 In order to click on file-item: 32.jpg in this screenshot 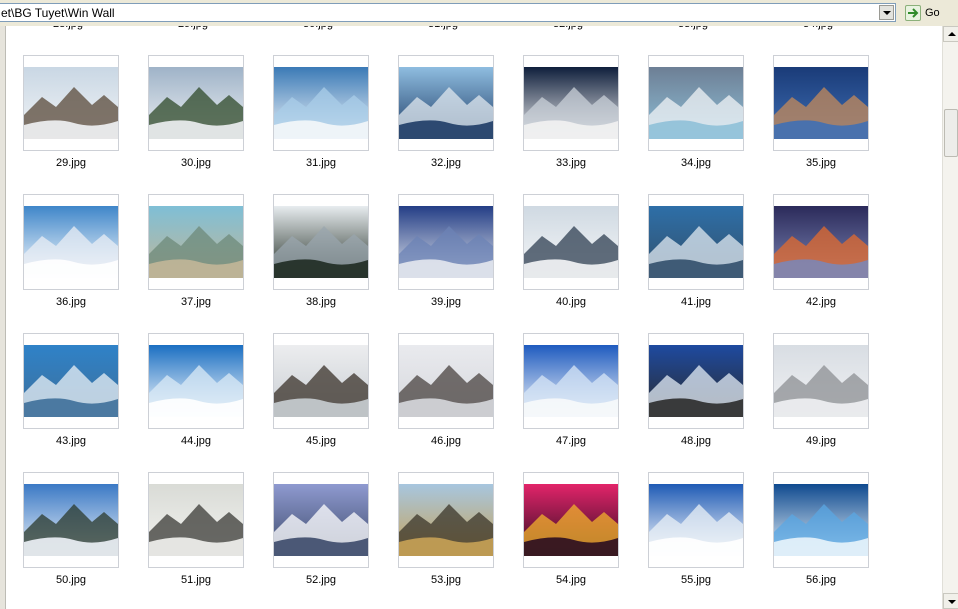, I will do `click(446, 112)`.